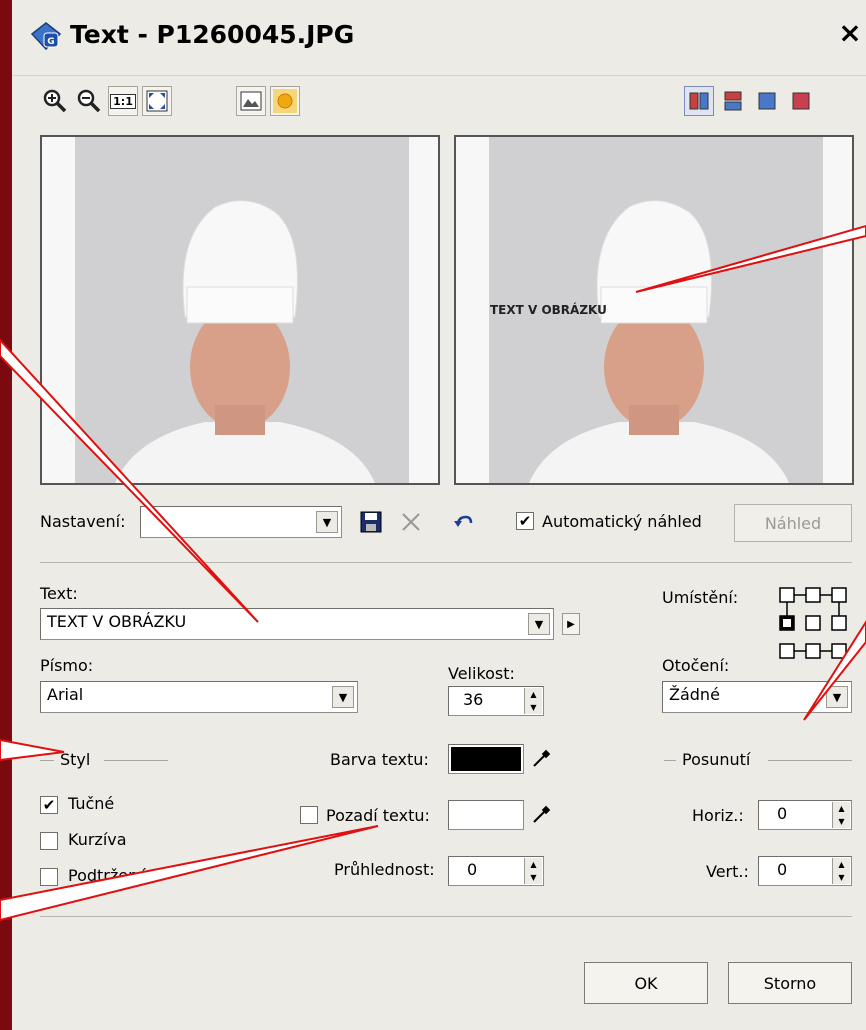 The height and width of the screenshot is (1030, 866). Describe the element at coordinates (378, 815) in the screenshot. I see `background-label: Pozadí textu:` at that location.